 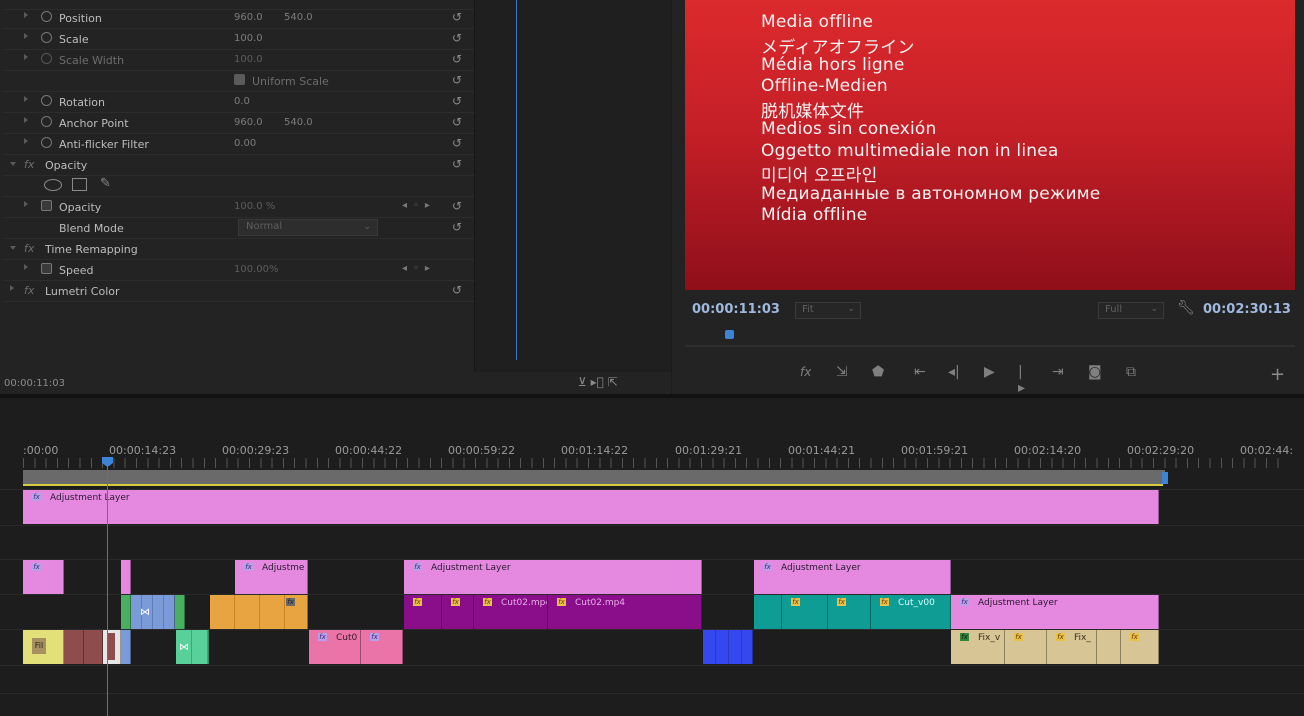 I want to click on prop-row-uniform-scale: Uniform Scale ↺, so click(x=239, y=81).